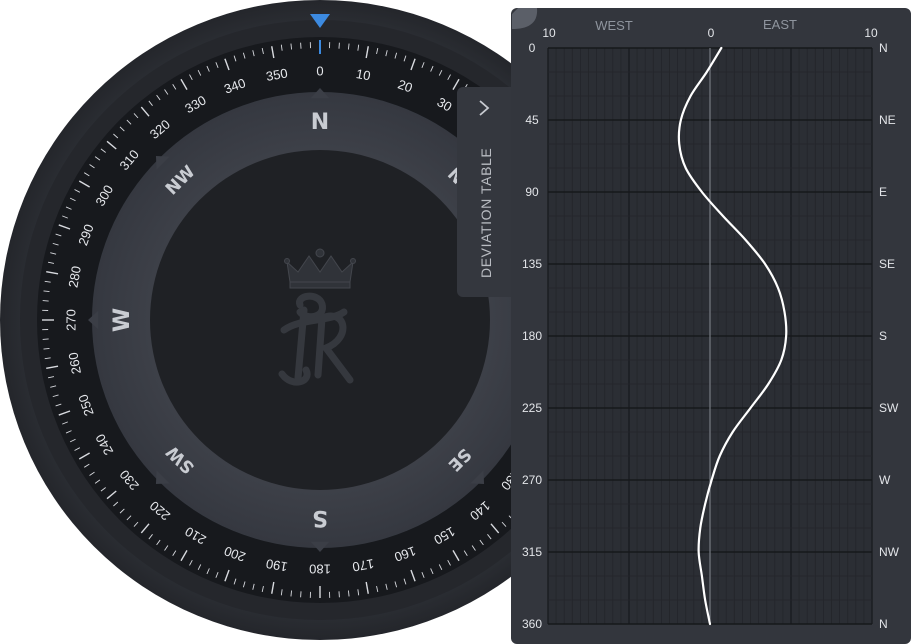 The image size is (911, 644). What do you see at coordinates (532, 480) in the screenshot?
I see `heading-label: 270` at bounding box center [532, 480].